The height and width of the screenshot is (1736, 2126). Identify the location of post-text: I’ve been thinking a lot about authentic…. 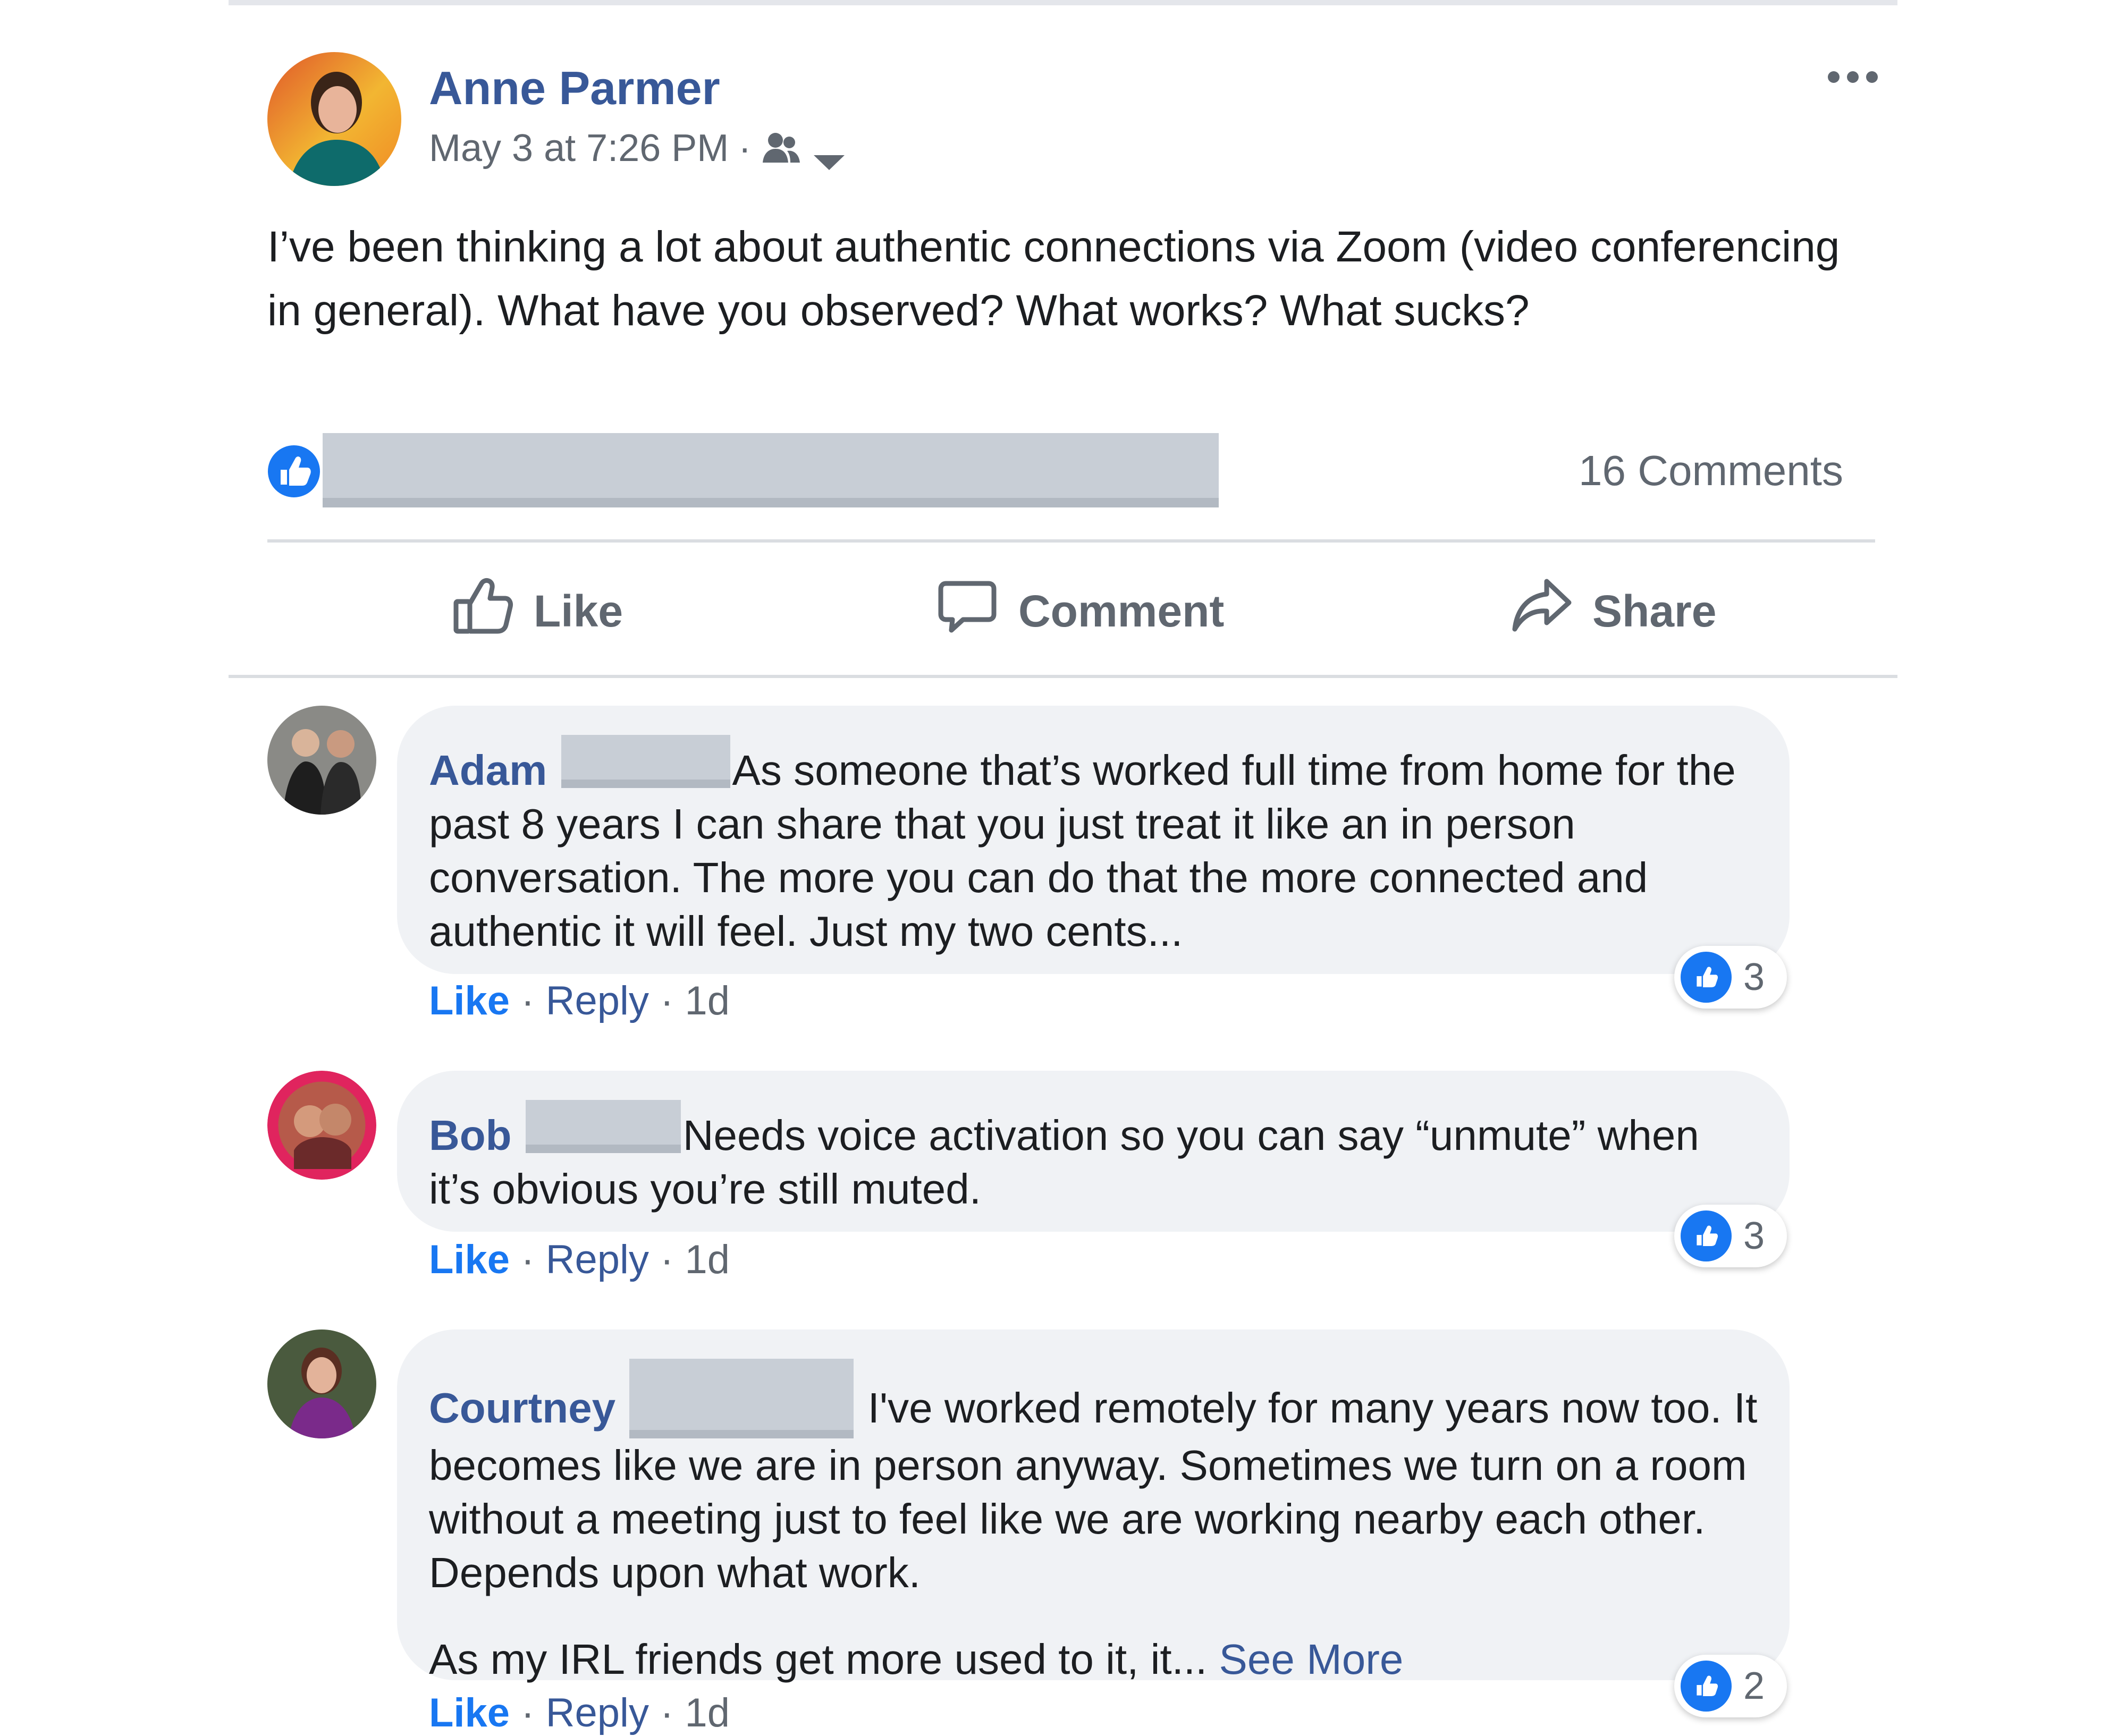
(1053, 279).